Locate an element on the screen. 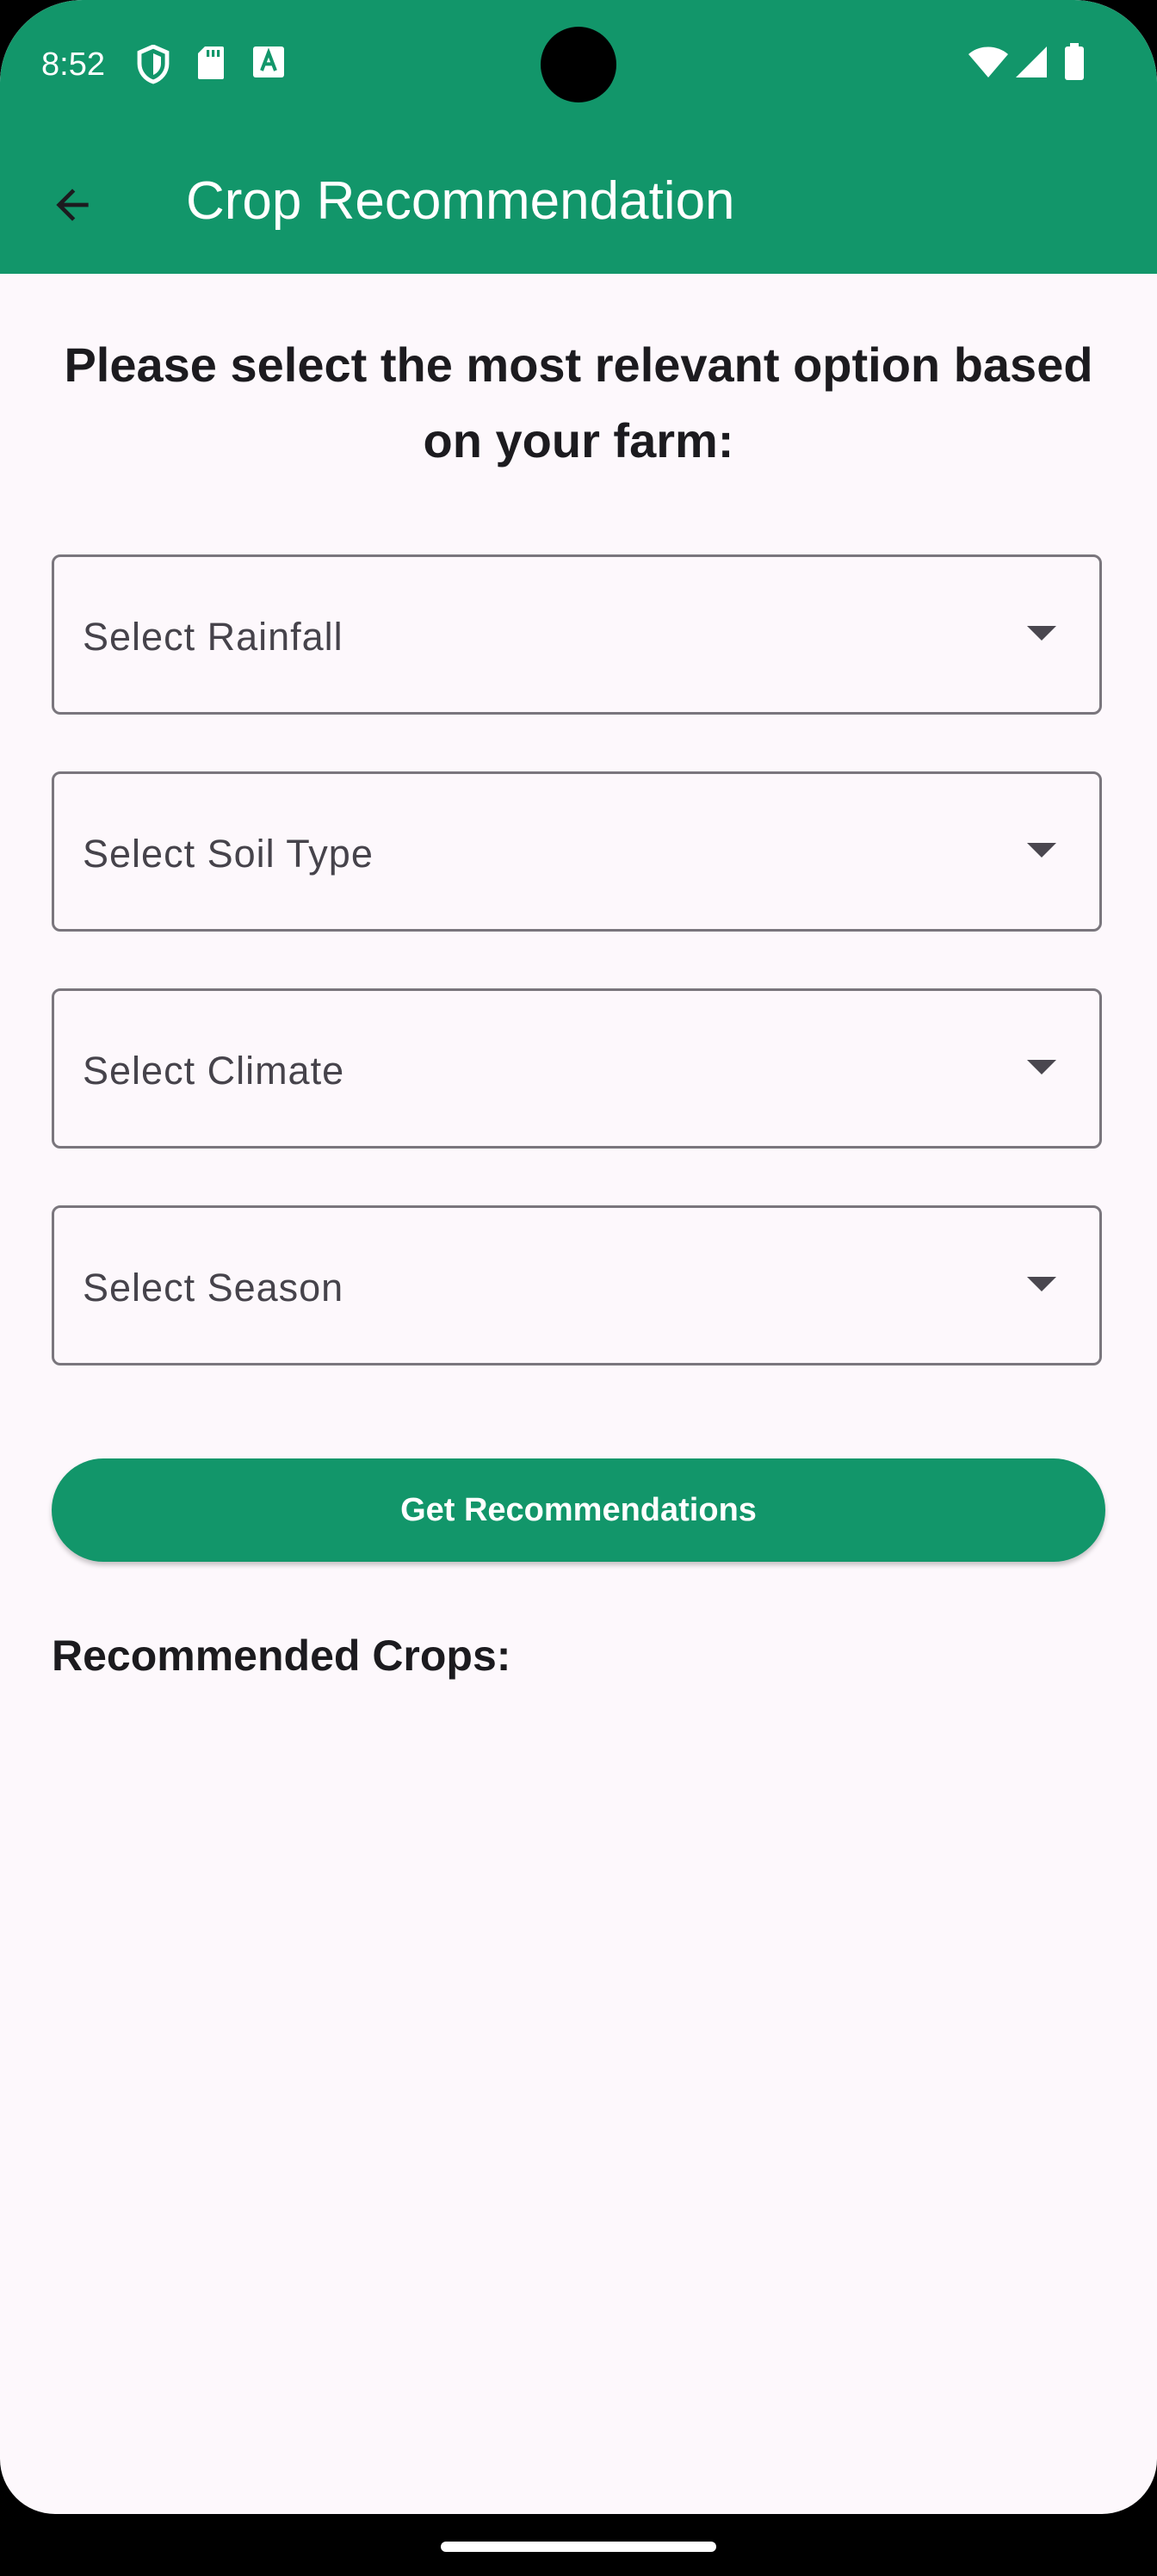  dropdown-label: Select Soil Type is located at coordinates (228, 854).